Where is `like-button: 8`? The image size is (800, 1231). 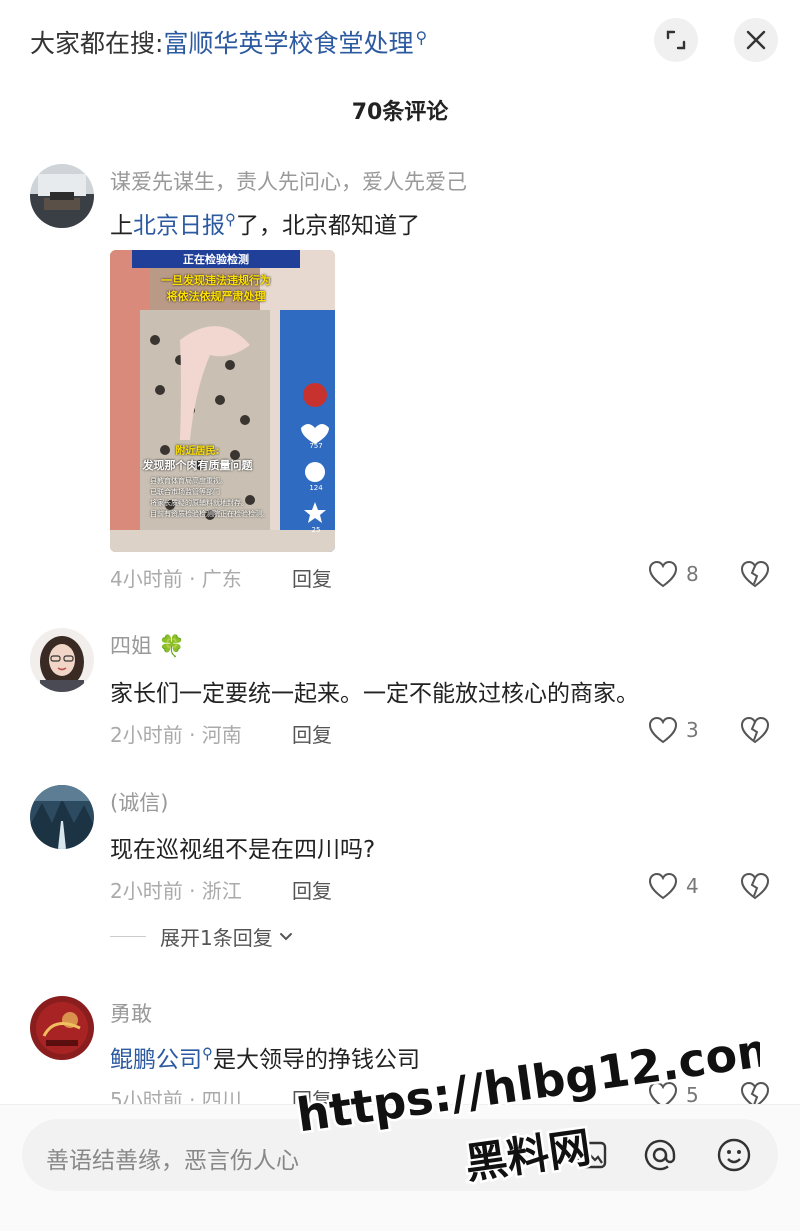 like-button: 8 is located at coordinates (673, 574).